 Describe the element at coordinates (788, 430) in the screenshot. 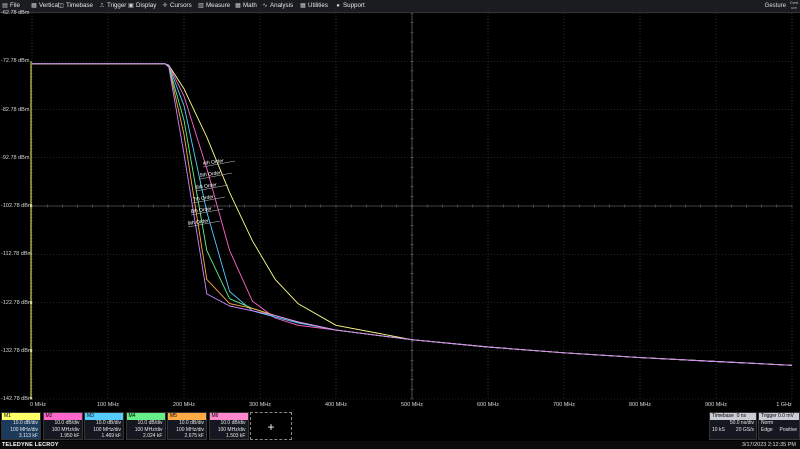

I see `trigger-slope: Positive` at that location.